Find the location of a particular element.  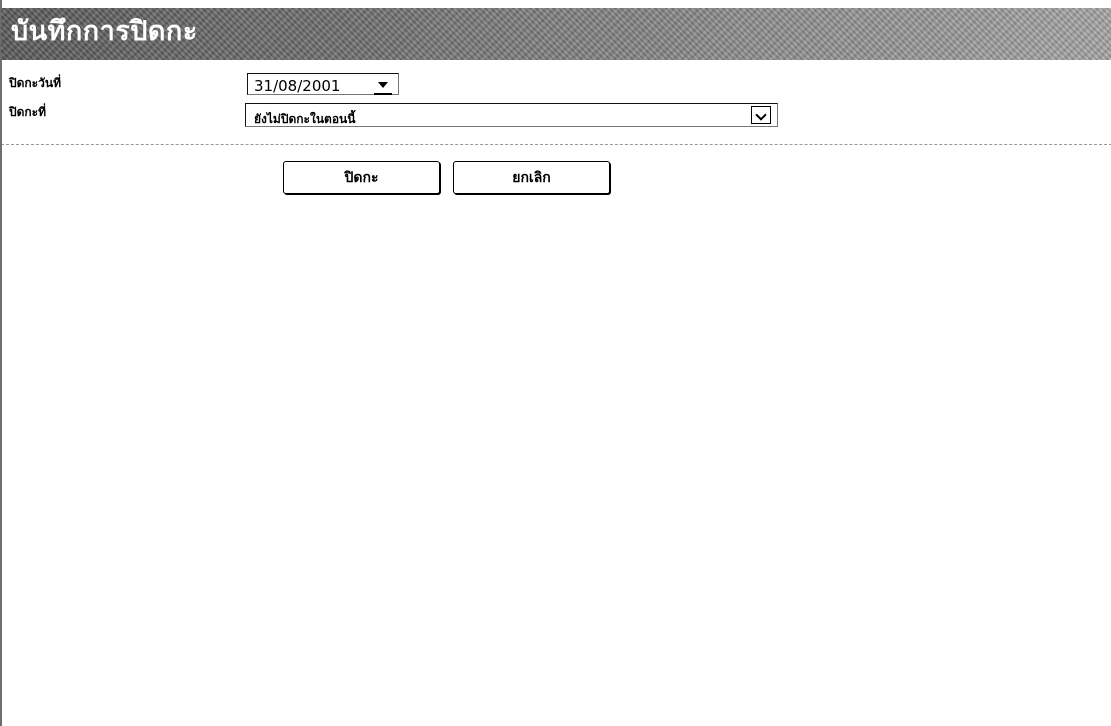

close-date-label: ปิดกะวันที่ is located at coordinates (35, 83).